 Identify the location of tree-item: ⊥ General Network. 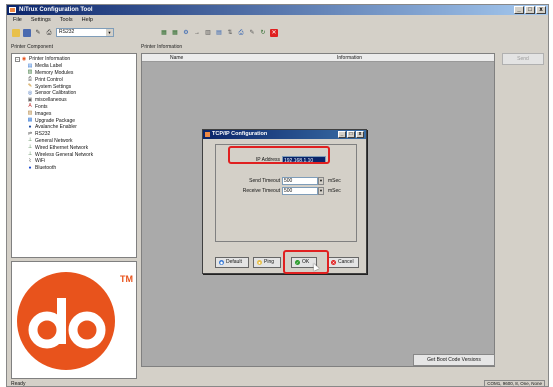
(80, 141).